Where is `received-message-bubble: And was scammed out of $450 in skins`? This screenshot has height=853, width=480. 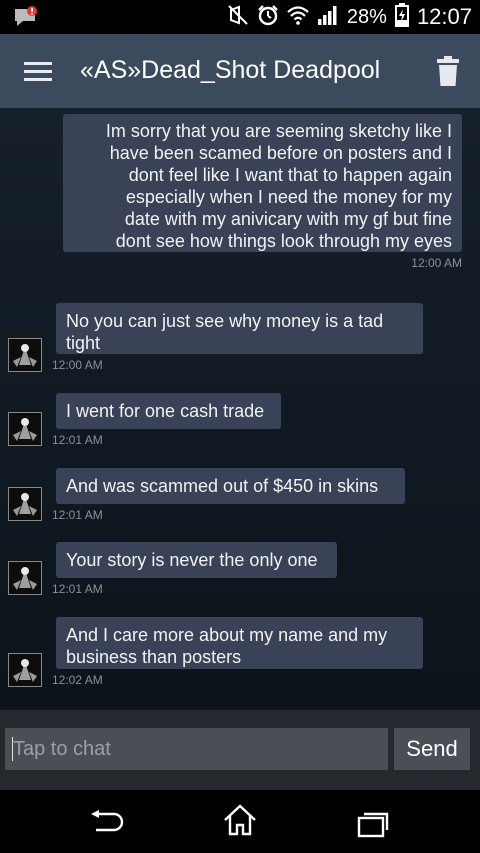 received-message-bubble: And was scammed out of $450 in skins is located at coordinates (230, 486).